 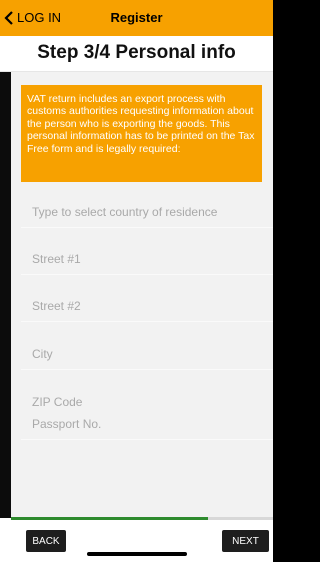 I want to click on street2-field, so click(x=147, y=306).